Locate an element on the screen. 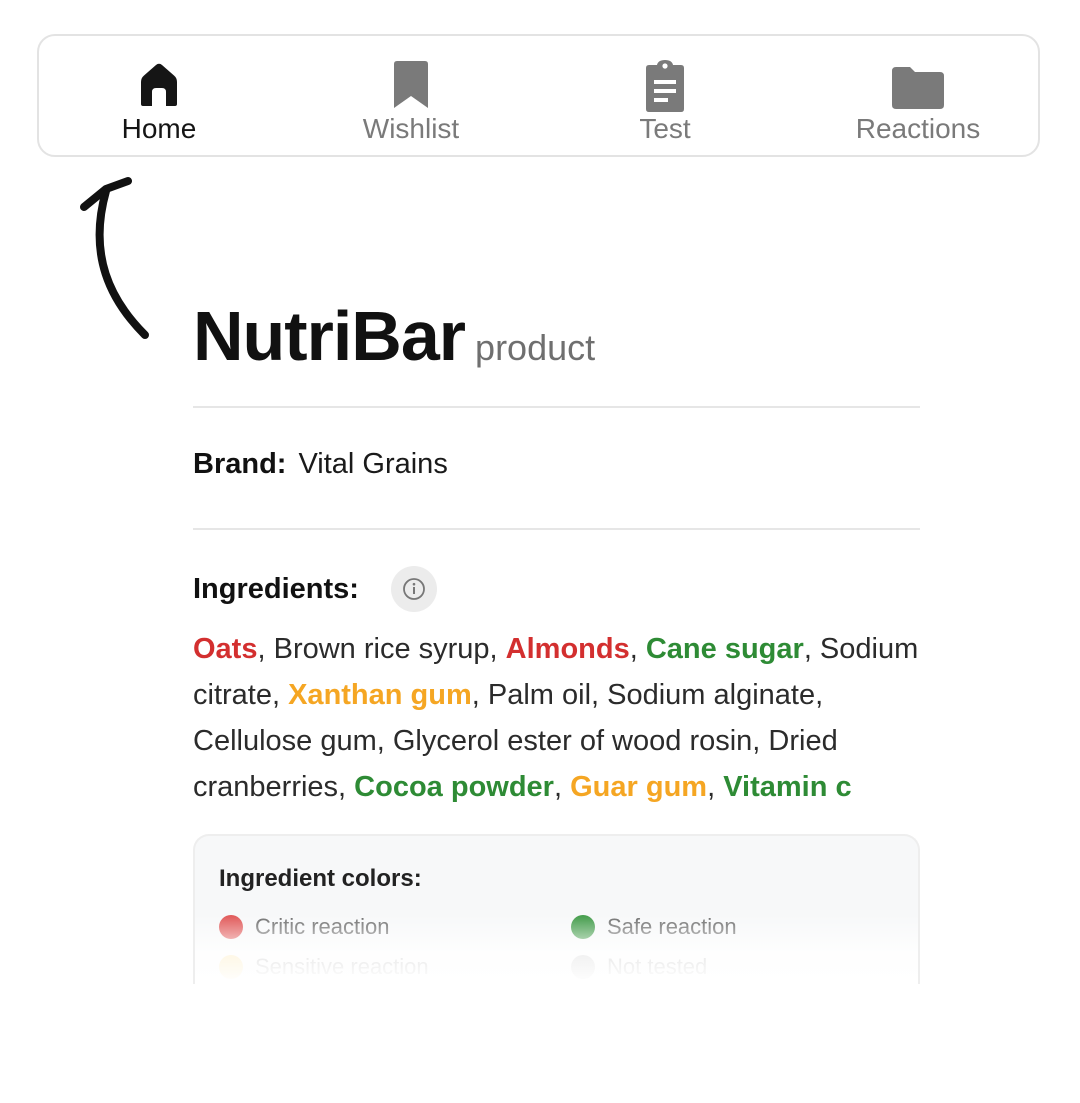 The width and height of the screenshot is (1080, 1103). product-header: NutriBar product is located at coordinates (556, 349).